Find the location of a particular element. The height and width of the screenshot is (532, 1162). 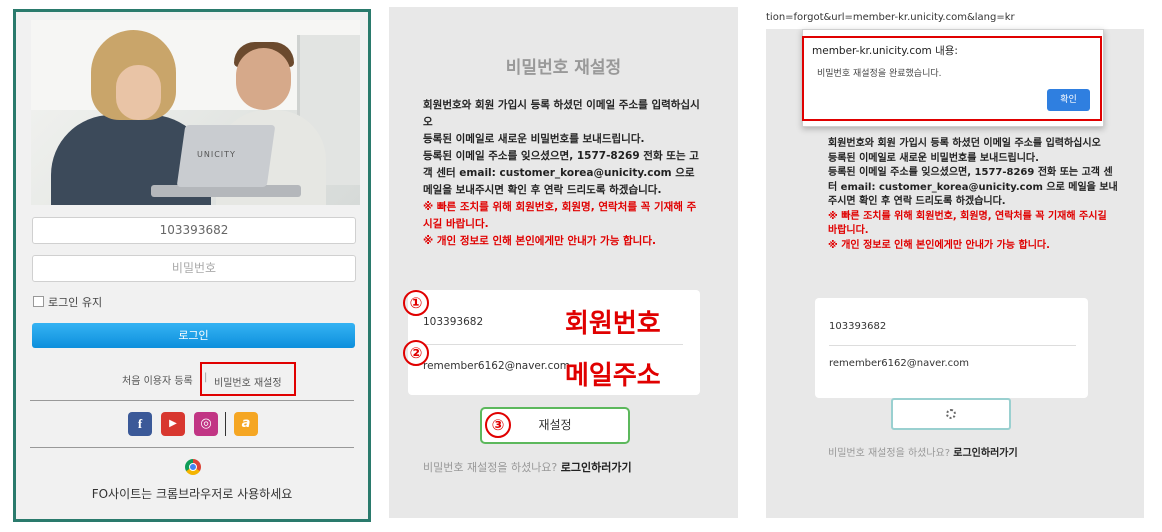

checkbox-box is located at coordinates (38, 301).